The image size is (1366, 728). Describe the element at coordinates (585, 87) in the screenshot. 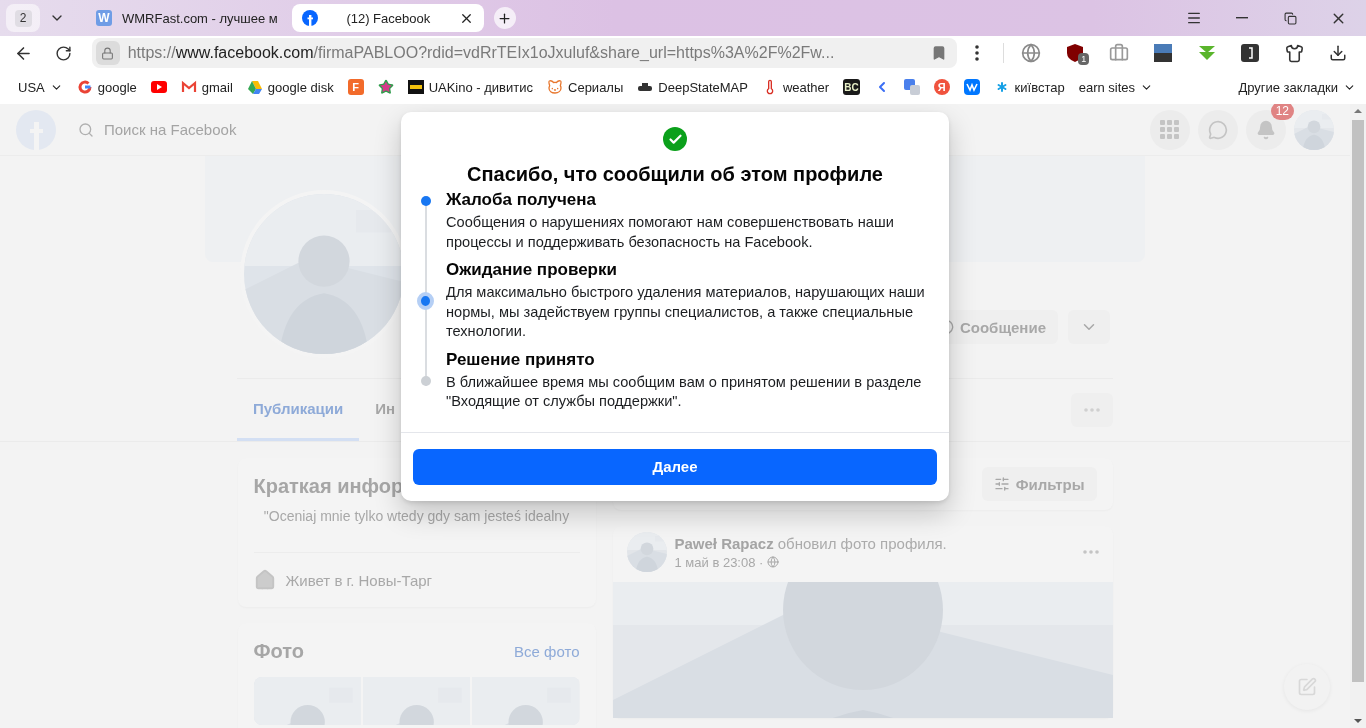

I see `bookmark-link: Сериалы` at that location.